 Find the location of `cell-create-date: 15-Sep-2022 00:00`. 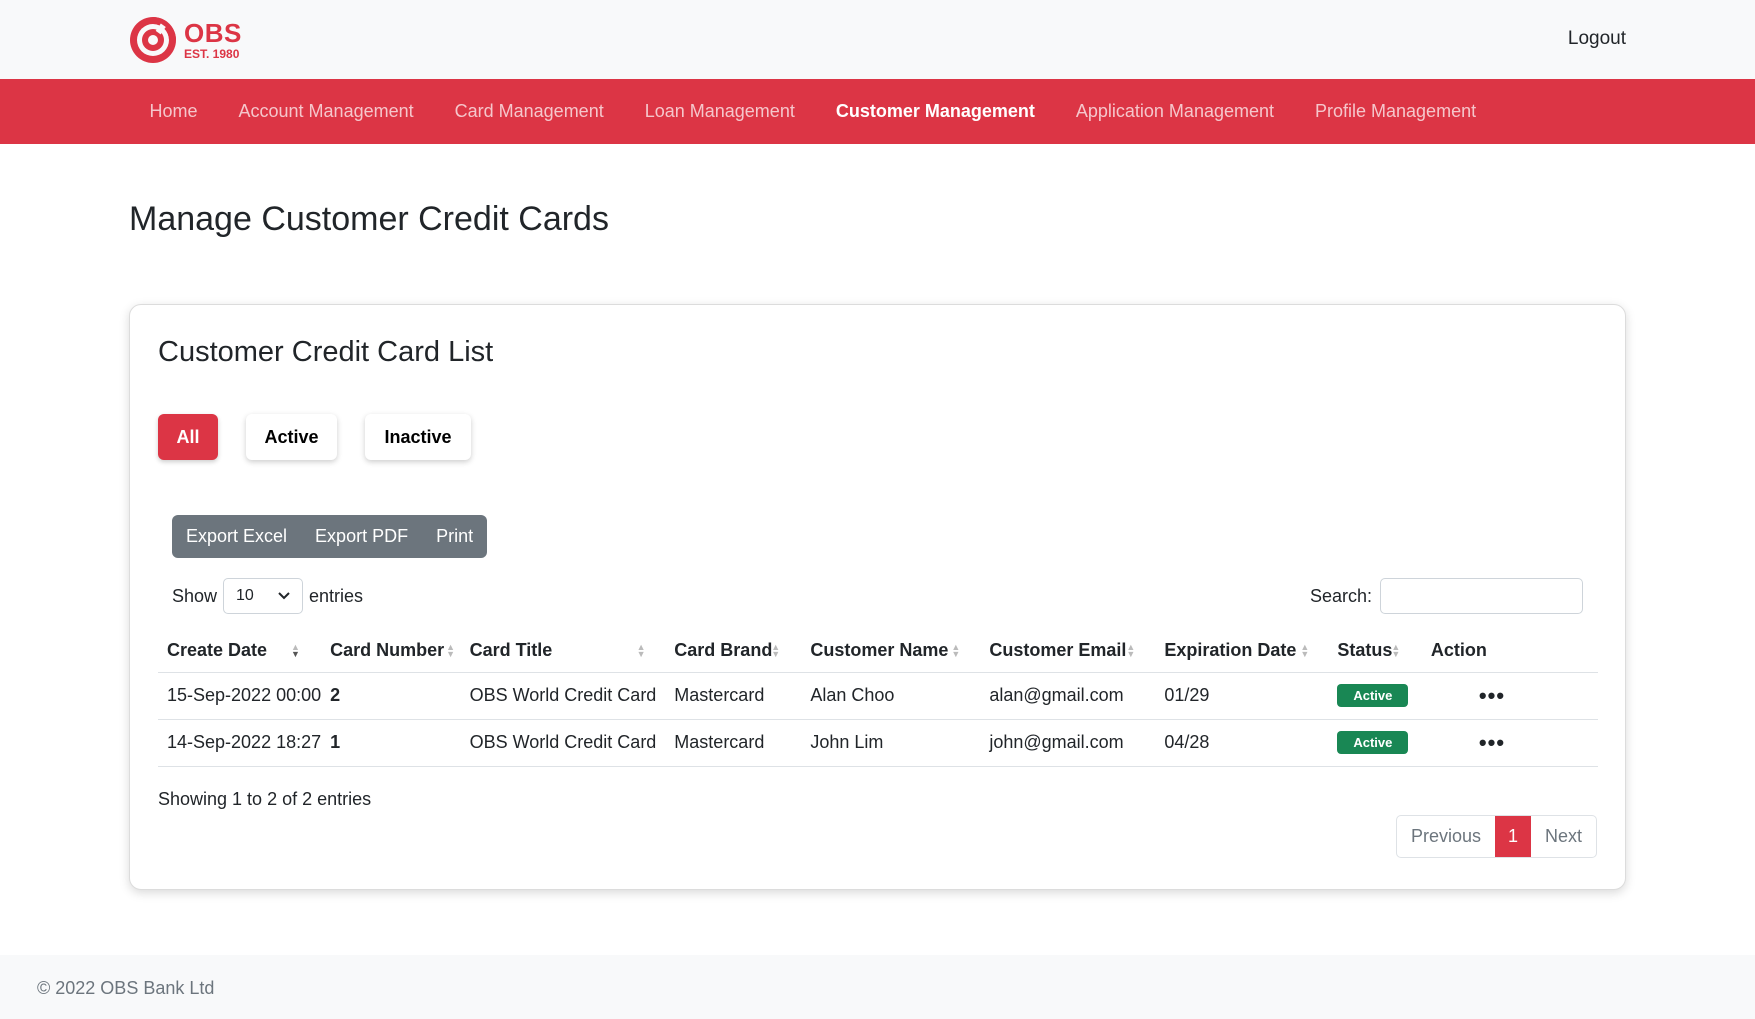

cell-create-date: 15-Sep-2022 00:00 is located at coordinates (240, 696).